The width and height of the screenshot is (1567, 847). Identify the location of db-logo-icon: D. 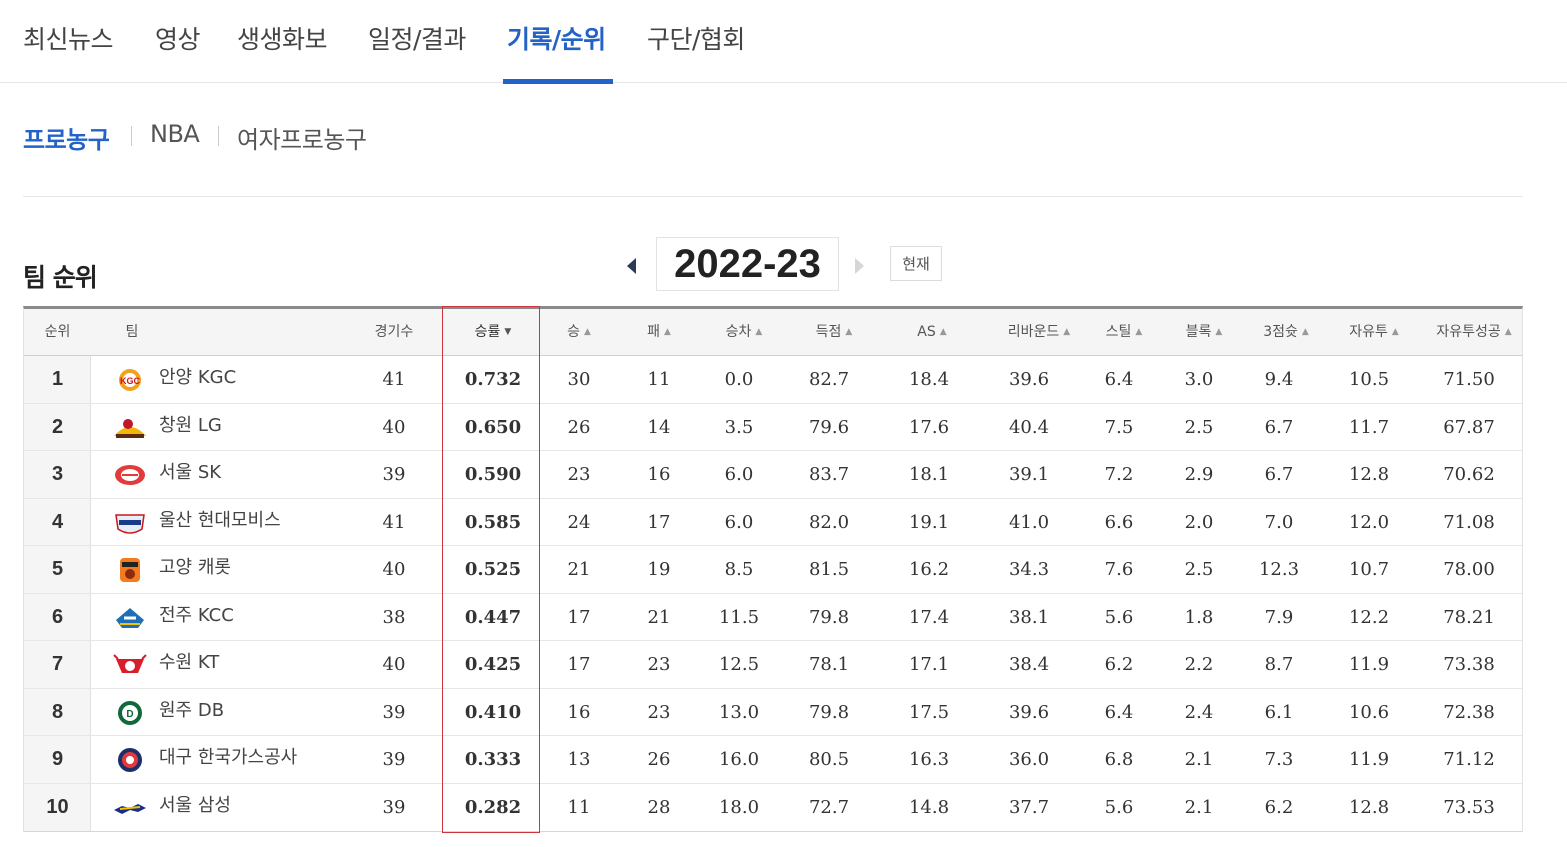
(130, 713).